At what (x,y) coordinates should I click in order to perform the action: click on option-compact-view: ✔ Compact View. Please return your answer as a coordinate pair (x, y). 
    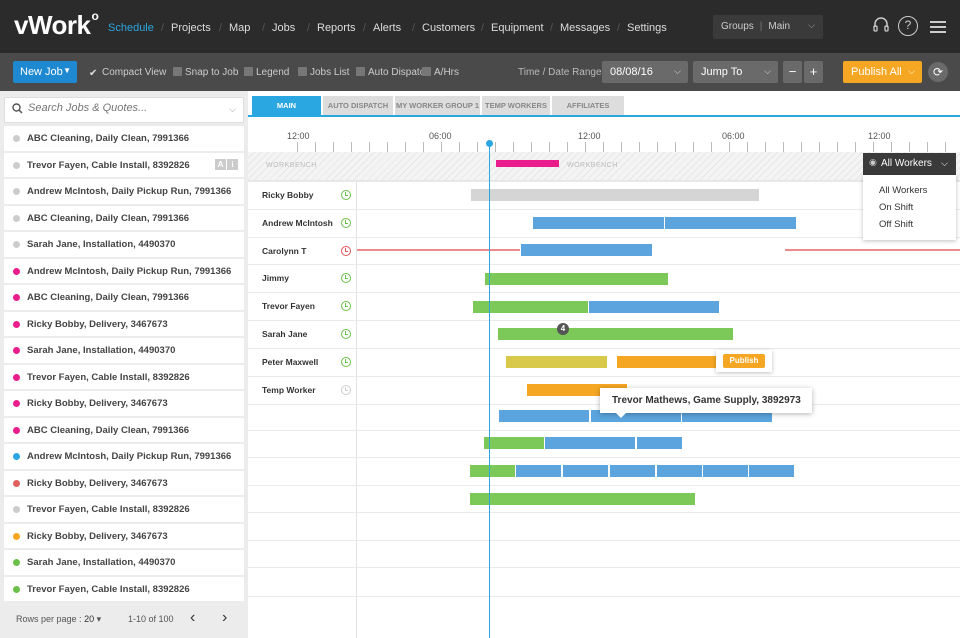
    Looking at the image, I should click on (127, 73).